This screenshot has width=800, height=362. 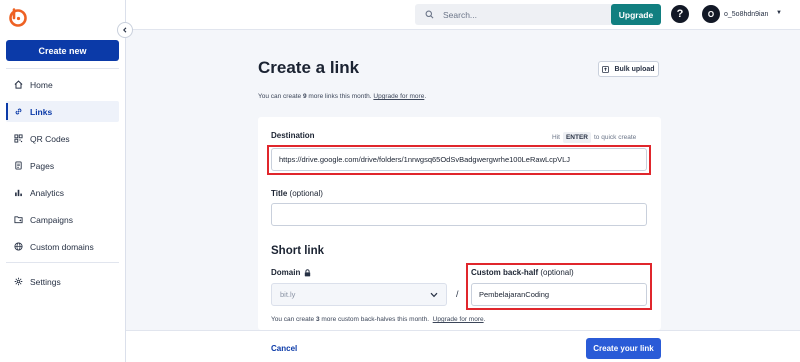 What do you see at coordinates (308, 272) in the screenshot?
I see `lock-icon` at bounding box center [308, 272].